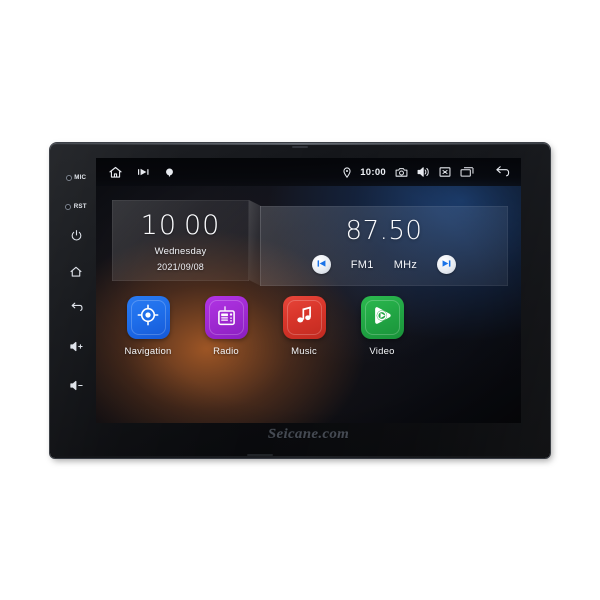  What do you see at coordinates (300, 457) in the screenshot?
I see `device-bottom-edge-highlight` at bounding box center [300, 457].